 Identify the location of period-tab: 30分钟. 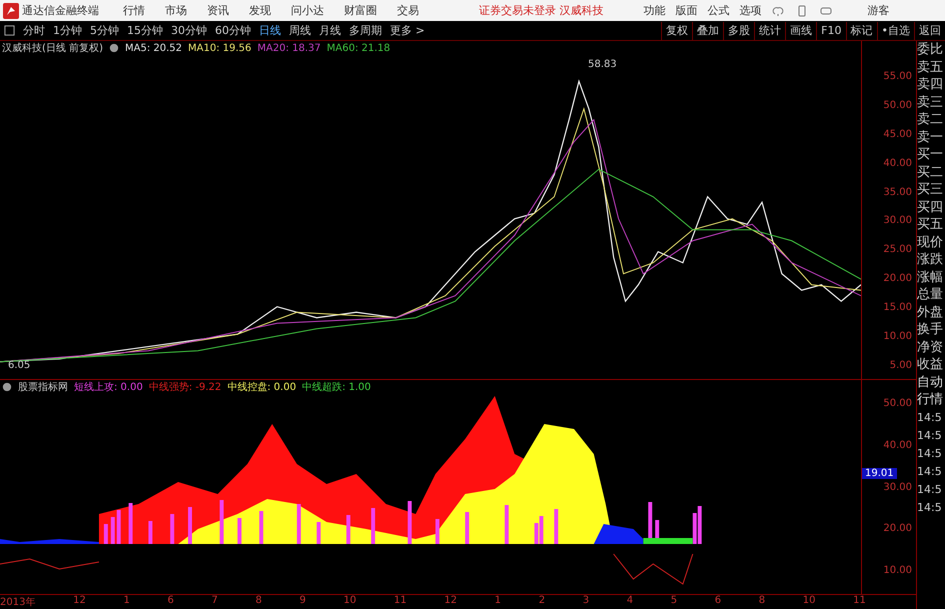
(189, 30).